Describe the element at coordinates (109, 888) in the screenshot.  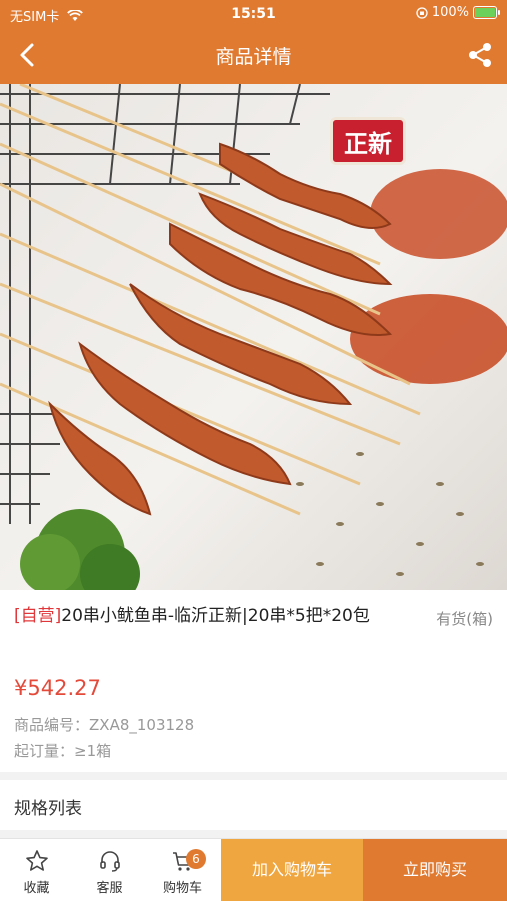
I see `customer-service-label: 客服` at that location.